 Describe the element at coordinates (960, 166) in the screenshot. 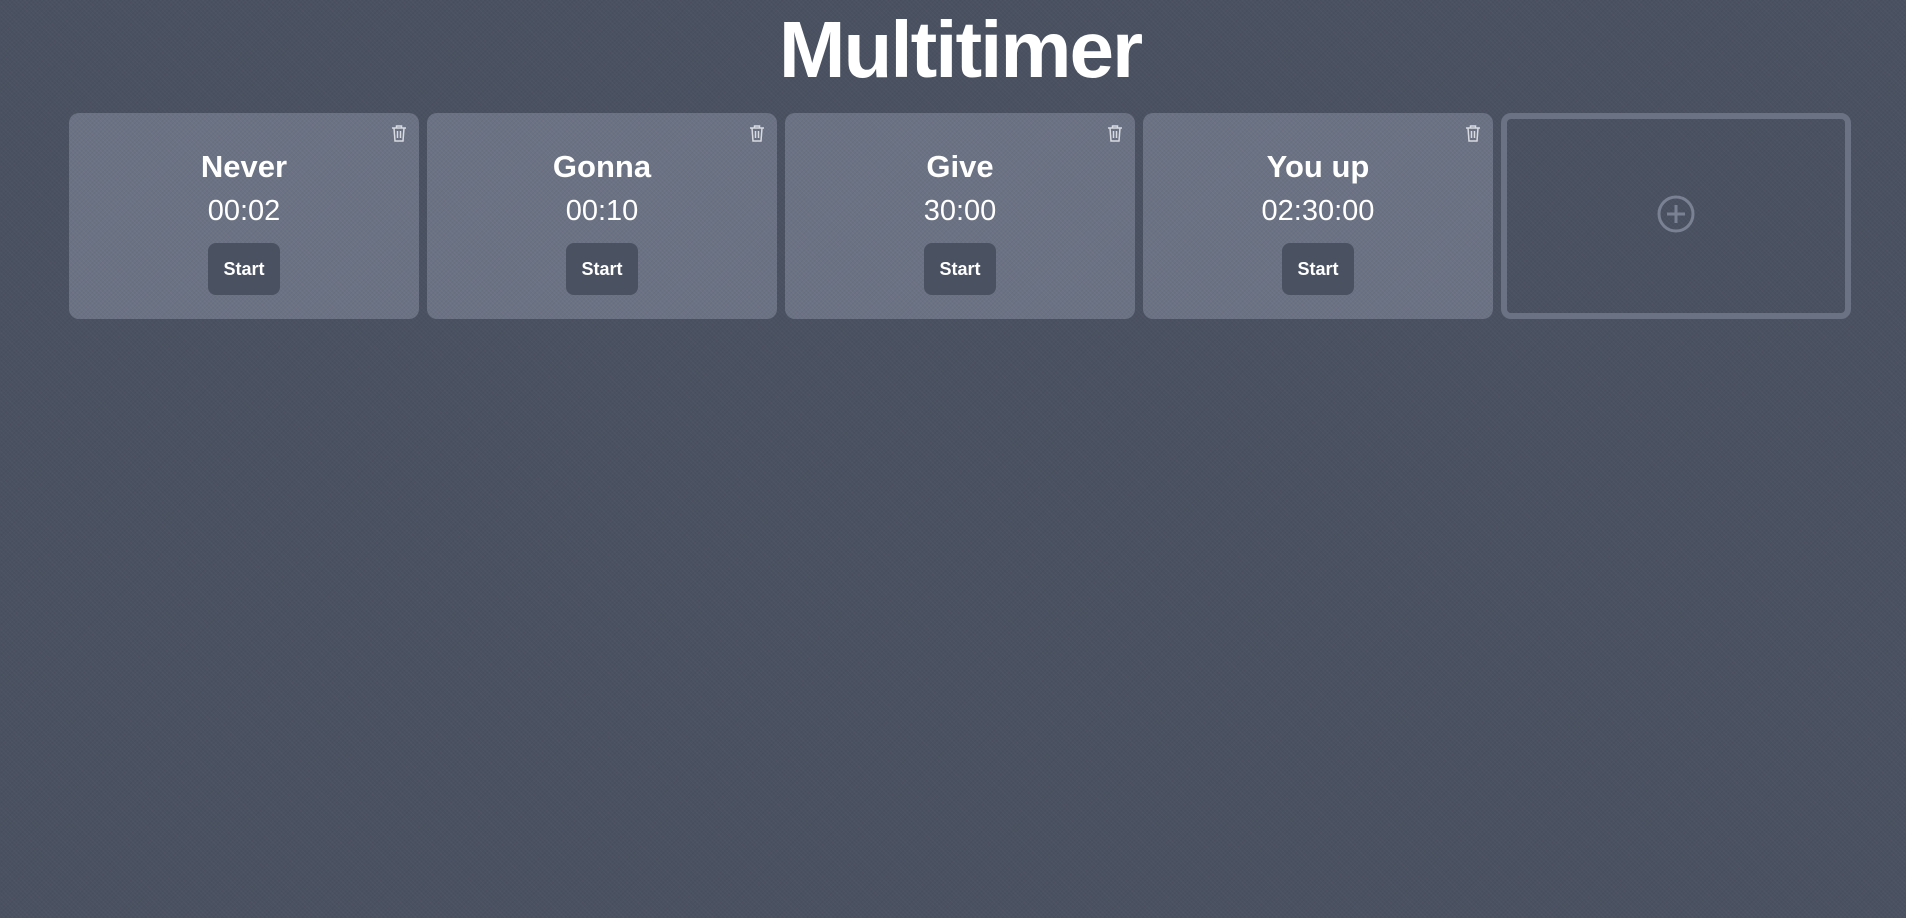

I see `timer-name: Give` at that location.